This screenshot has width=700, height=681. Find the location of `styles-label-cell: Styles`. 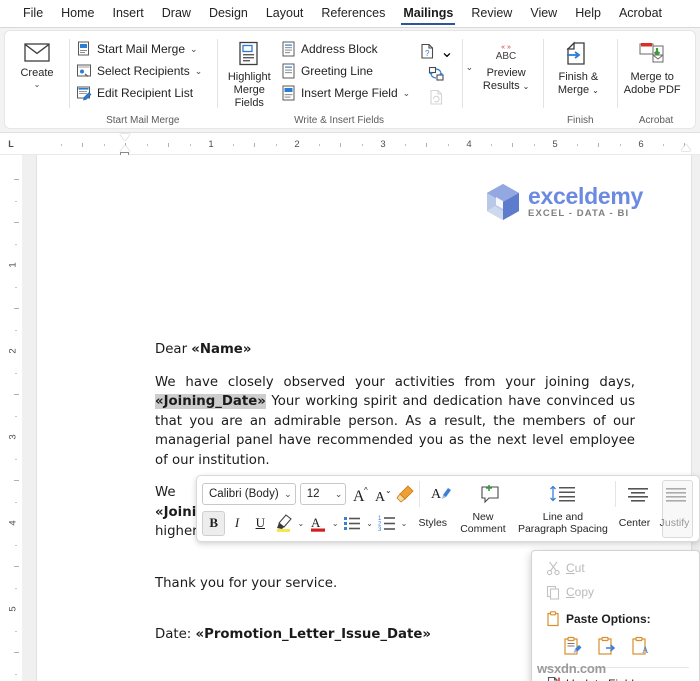

styles-label-cell: Styles is located at coordinates (432, 523).